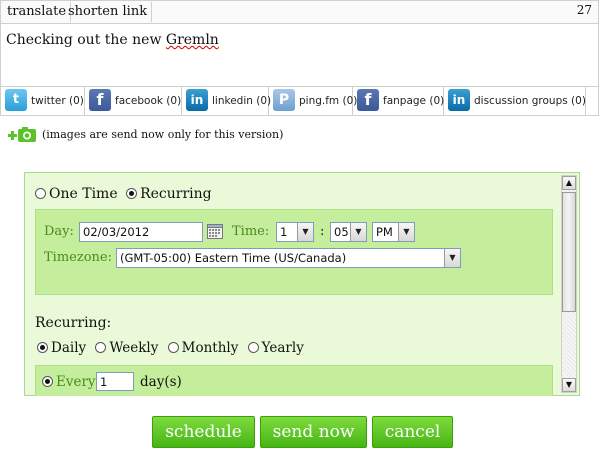 This screenshot has width=599, height=461. What do you see at coordinates (569, 183) in the screenshot?
I see `scroll-up-icon: ▲` at bounding box center [569, 183].